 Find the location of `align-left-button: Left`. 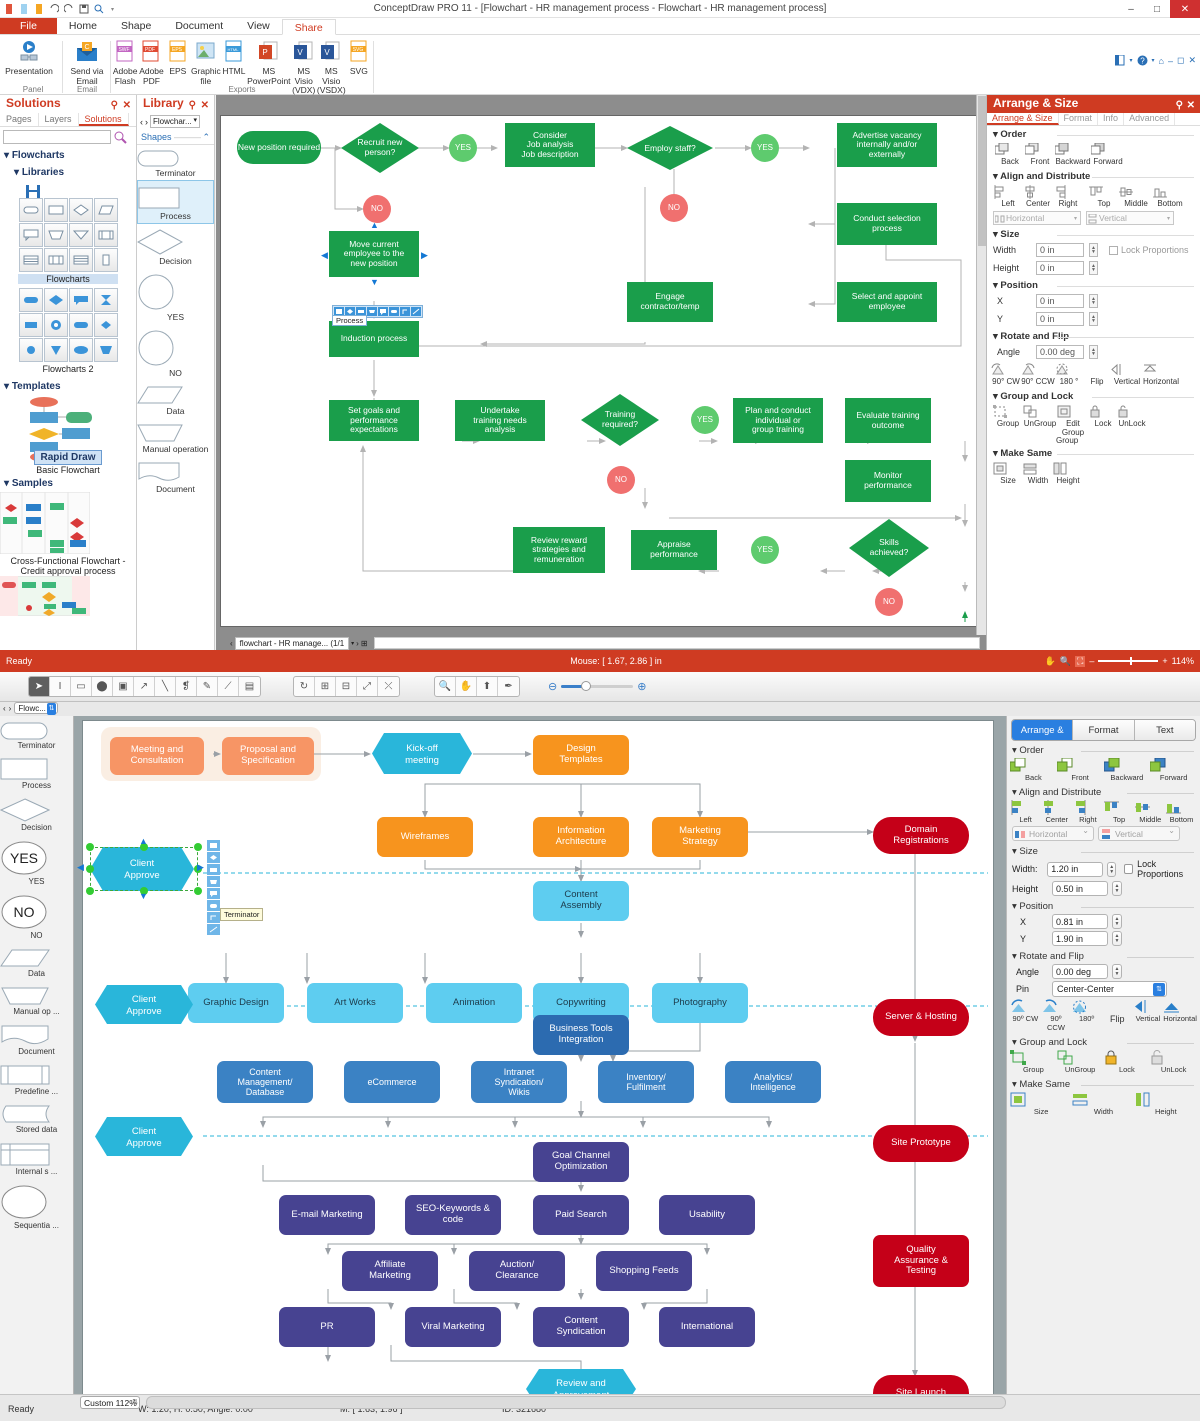

align-left-button: Left is located at coordinates (1008, 196).